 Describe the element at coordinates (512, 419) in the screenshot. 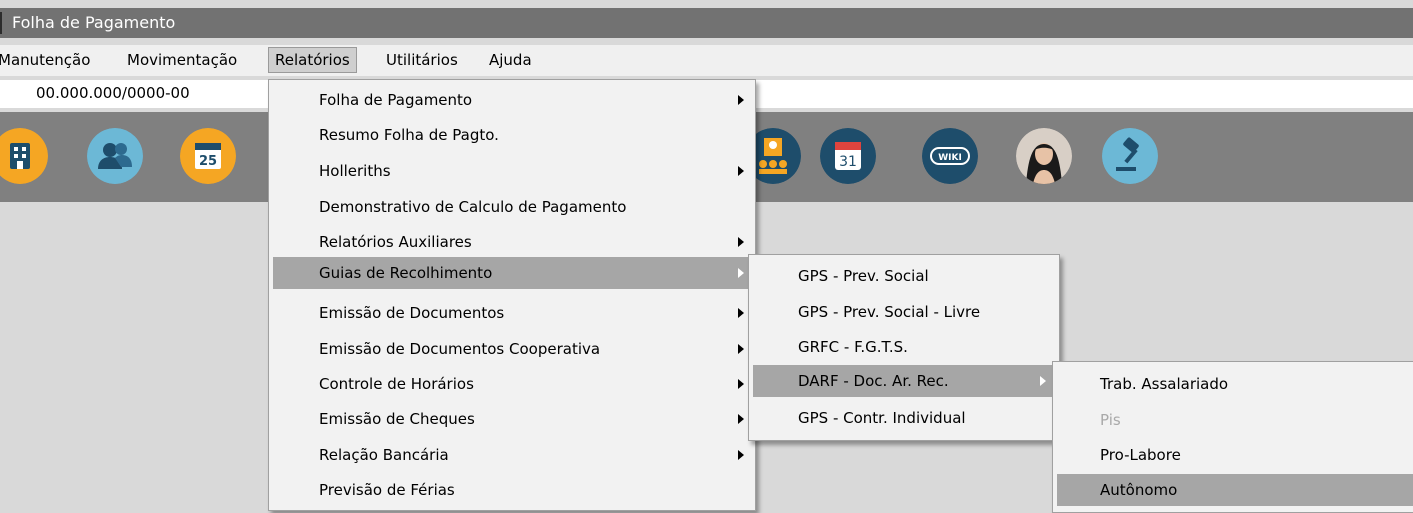

I see `menu-item-emissao-cheques: Emissão de Cheques` at that location.